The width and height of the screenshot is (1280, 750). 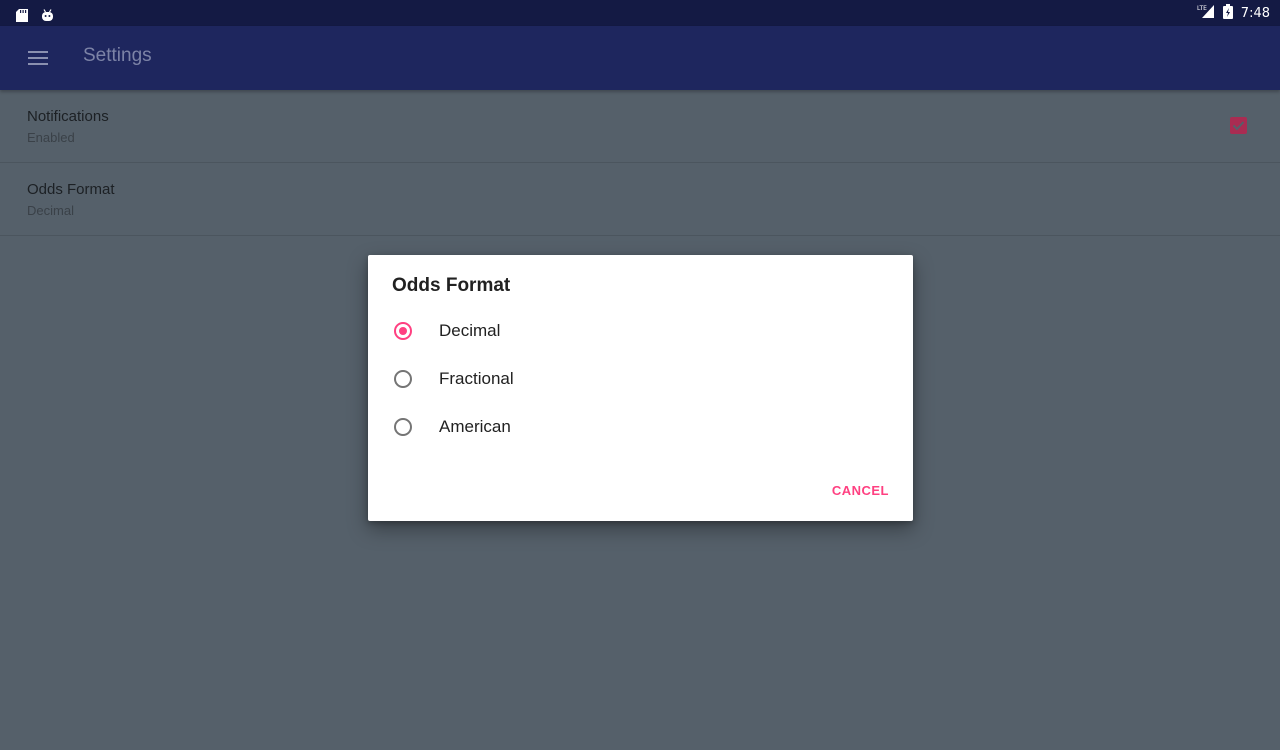 What do you see at coordinates (640, 58) in the screenshot?
I see `app-bar: Settings` at bounding box center [640, 58].